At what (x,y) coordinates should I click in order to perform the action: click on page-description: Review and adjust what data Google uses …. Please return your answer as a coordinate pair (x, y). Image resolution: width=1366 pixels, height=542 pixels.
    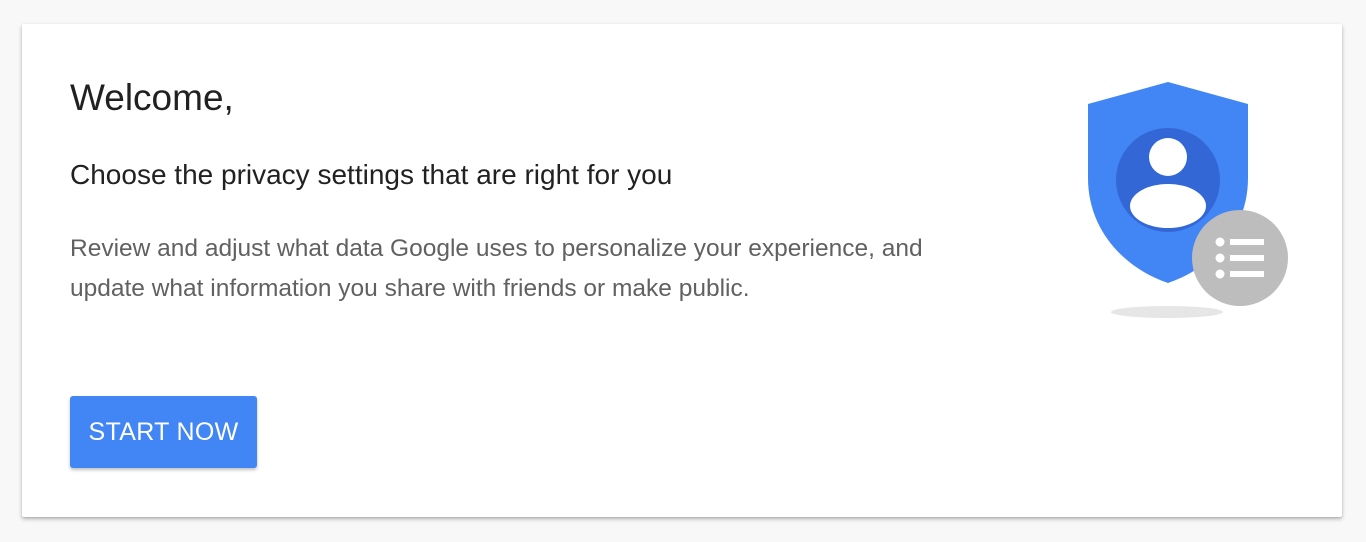
    Looking at the image, I should click on (496, 268).